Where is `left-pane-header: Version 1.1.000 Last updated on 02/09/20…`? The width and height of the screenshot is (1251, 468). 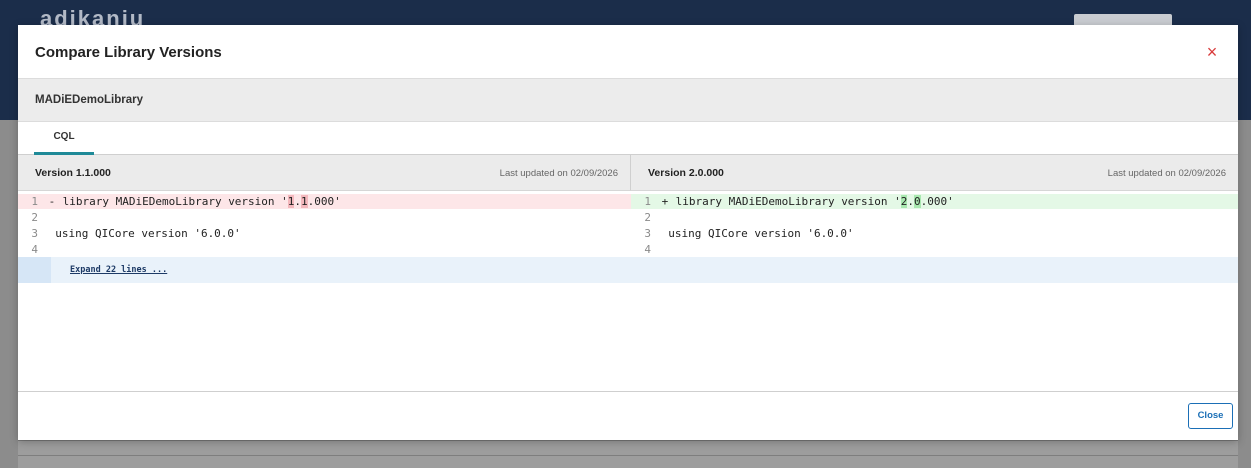
left-pane-header: Version 1.1.000 Last updated on 02/09/20… is located at coordinates (324, 173).